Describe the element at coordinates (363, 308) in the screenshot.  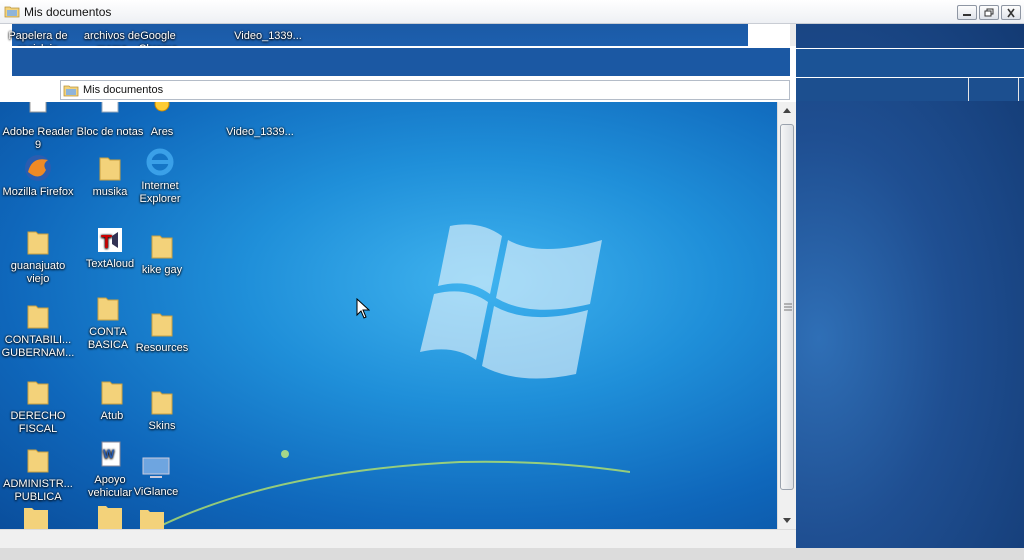
I see `mouse-cursor-icon` at that location.